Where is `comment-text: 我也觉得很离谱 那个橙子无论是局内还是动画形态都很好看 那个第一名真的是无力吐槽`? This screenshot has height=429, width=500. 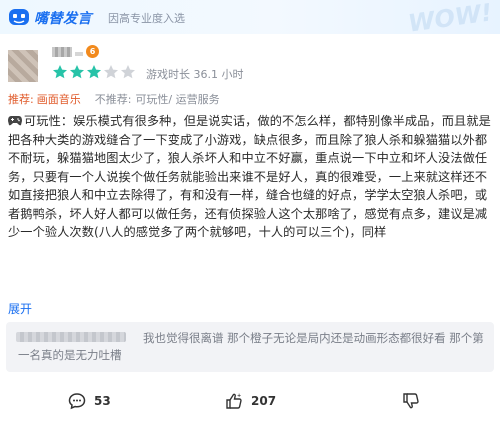 comment-text: 我也觉得很离谱 那个橙子无论是局内还是动画形态都很好看 那个第一名真的是无力吐槽 is located at coordinates (251, 346).